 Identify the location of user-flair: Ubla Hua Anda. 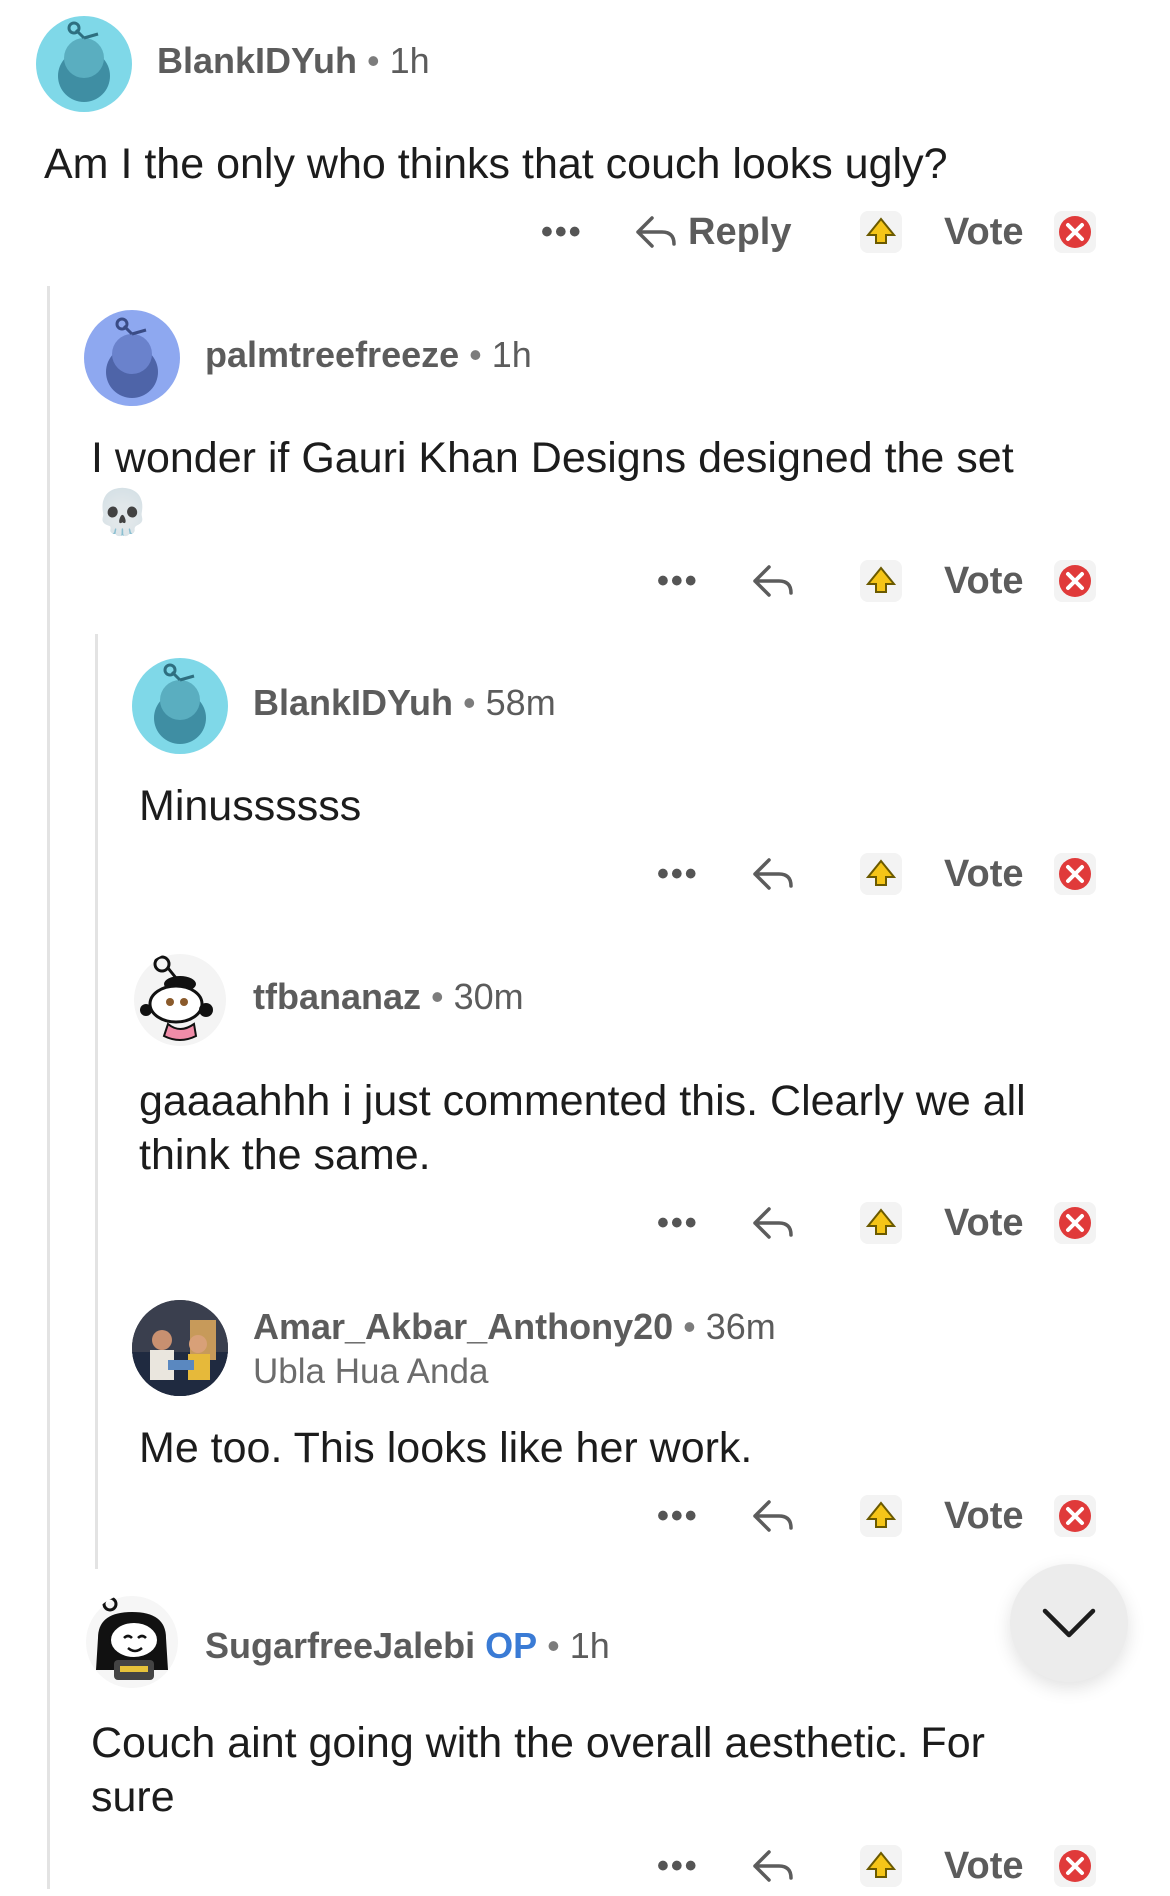
(371, 1371).